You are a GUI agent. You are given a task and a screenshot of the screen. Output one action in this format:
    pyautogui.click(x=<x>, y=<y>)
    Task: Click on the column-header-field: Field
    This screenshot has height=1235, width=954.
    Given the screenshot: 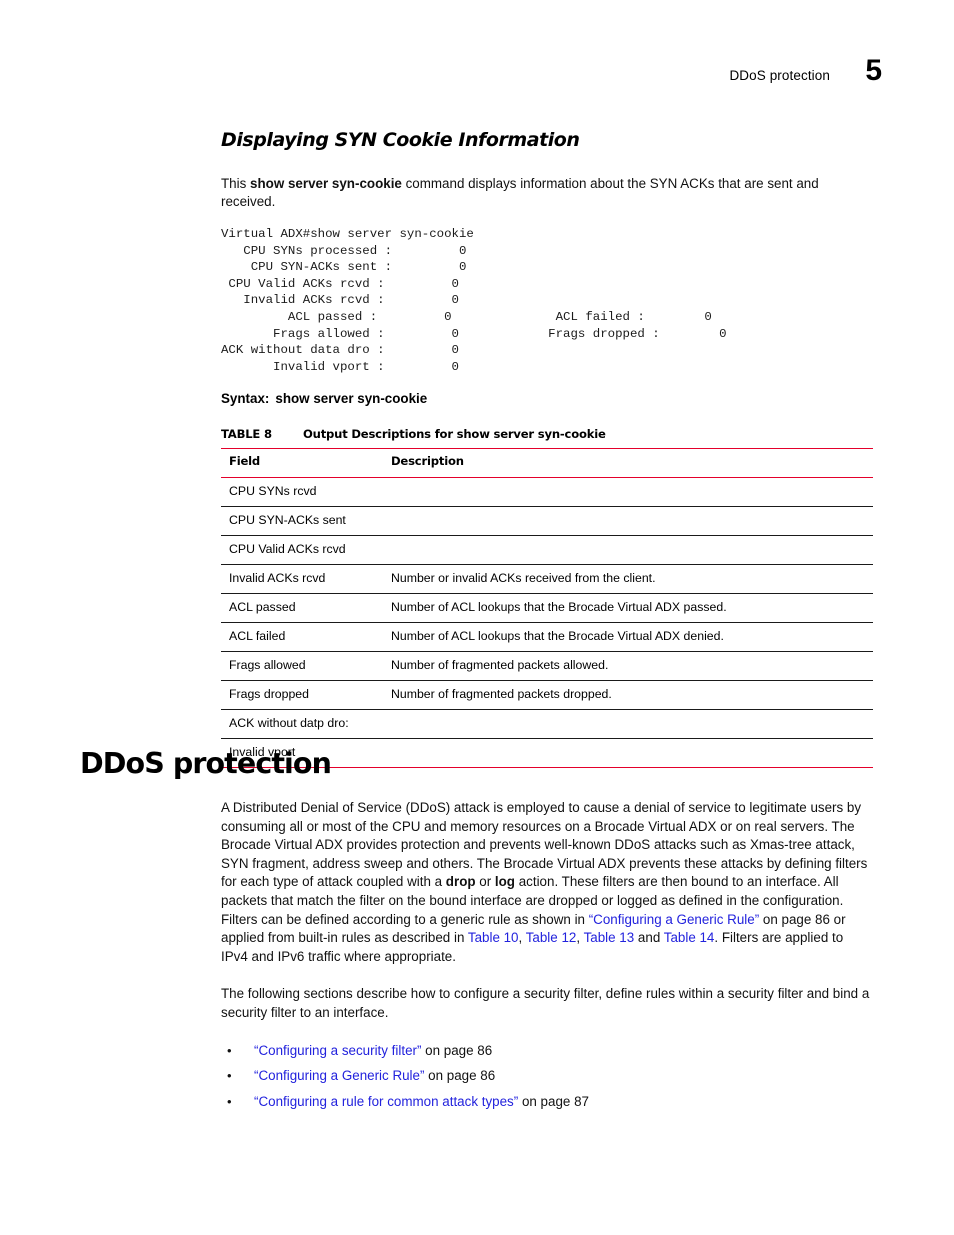 What is the action you would take?
    pyautogui.click(x=302, y=463)
    